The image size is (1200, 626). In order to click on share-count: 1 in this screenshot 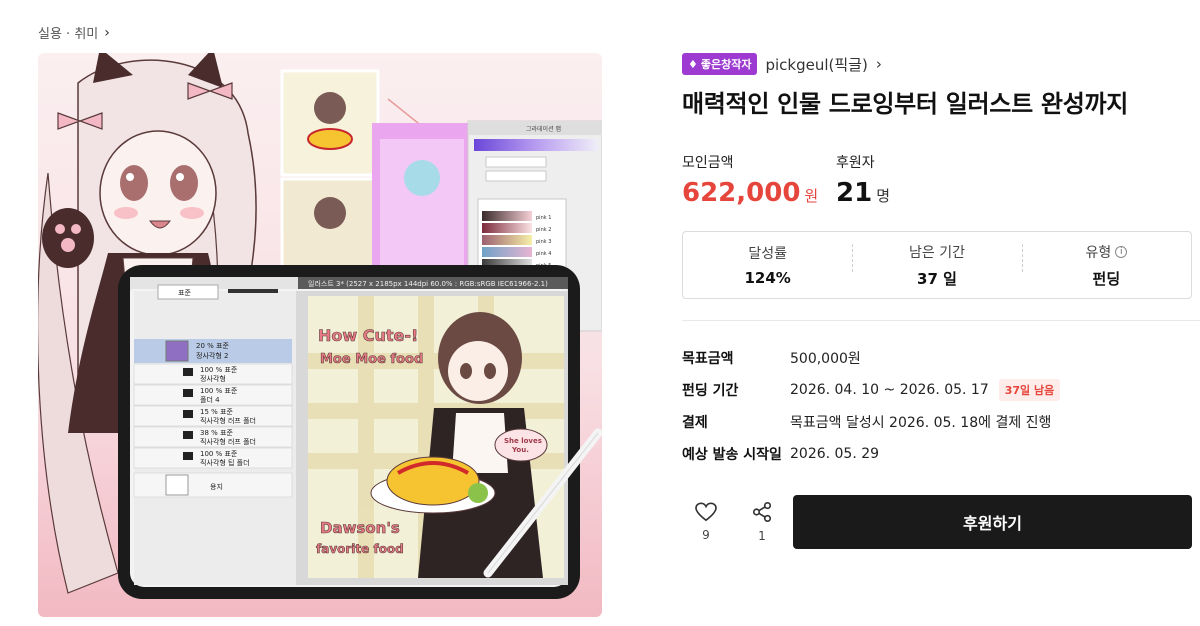, I will do `click(762, 536)`.